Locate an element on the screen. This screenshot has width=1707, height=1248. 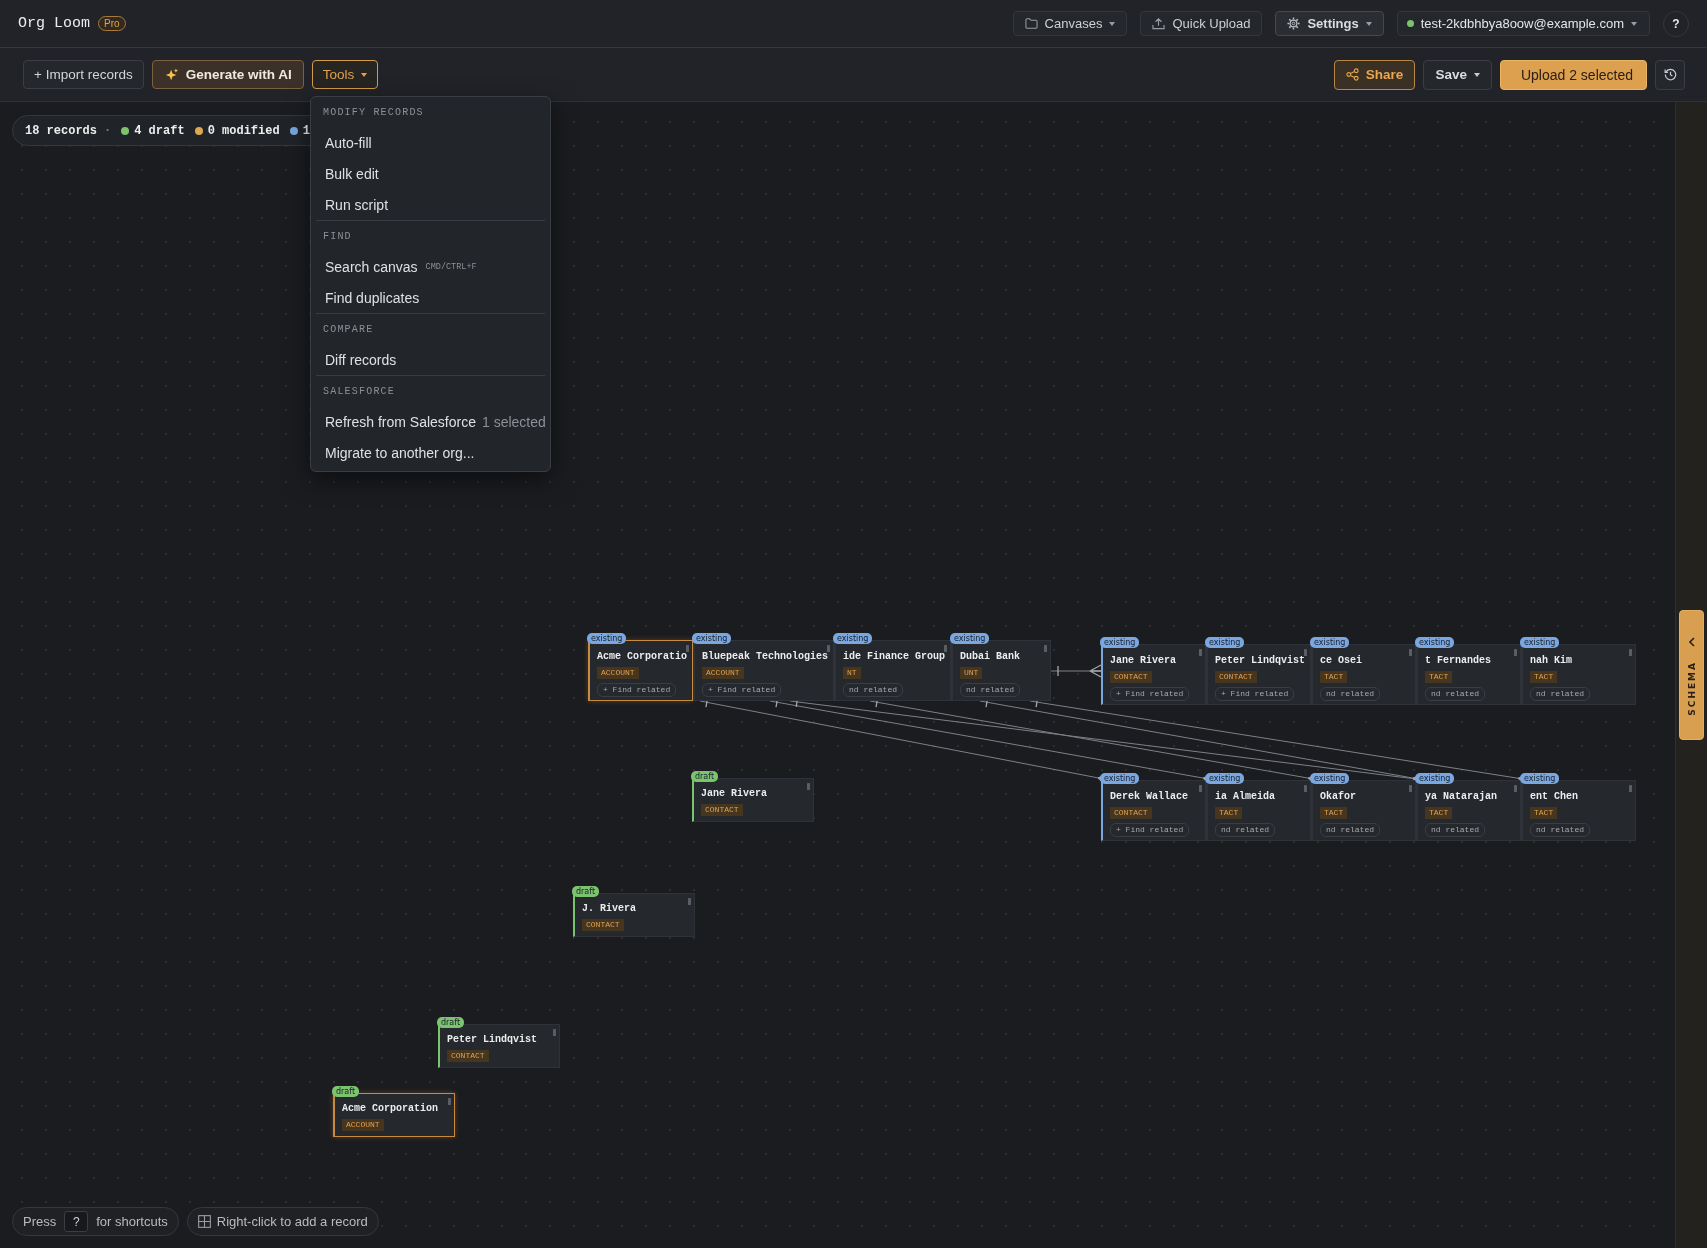
canvases-button: Canvases is located at coordinates (1070, 23).